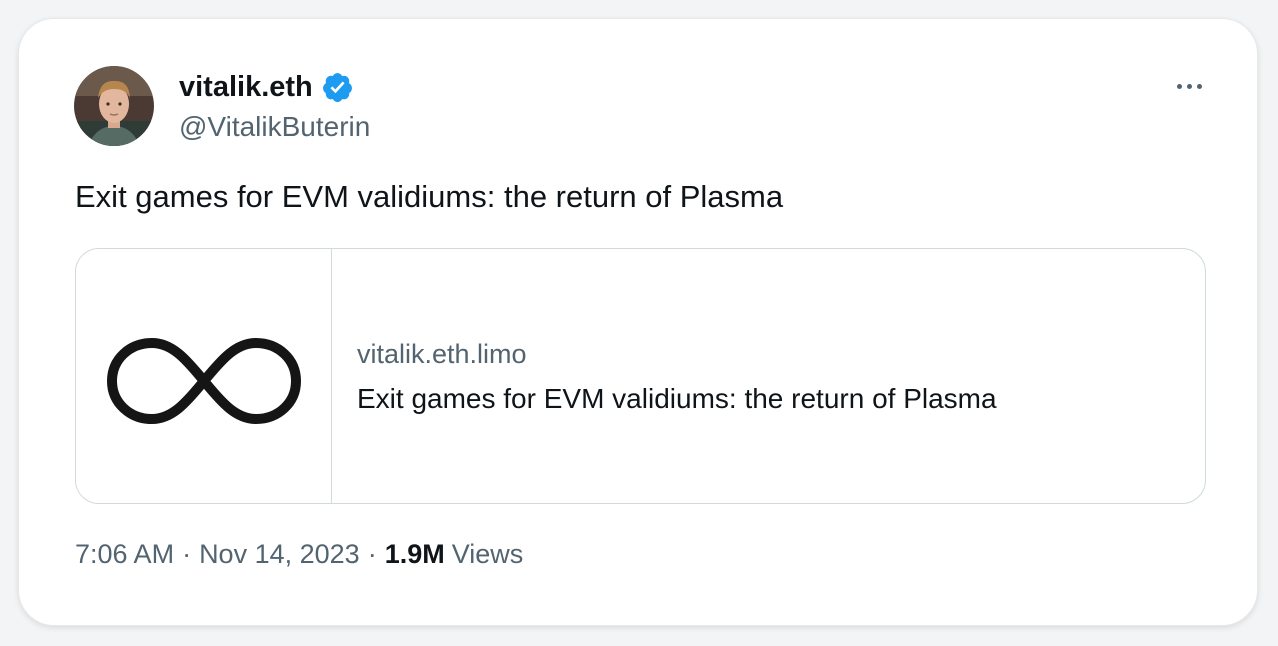 The width and height of the screenshot is (1278, 646). I want to click on avatar-image, so click(114, 106).